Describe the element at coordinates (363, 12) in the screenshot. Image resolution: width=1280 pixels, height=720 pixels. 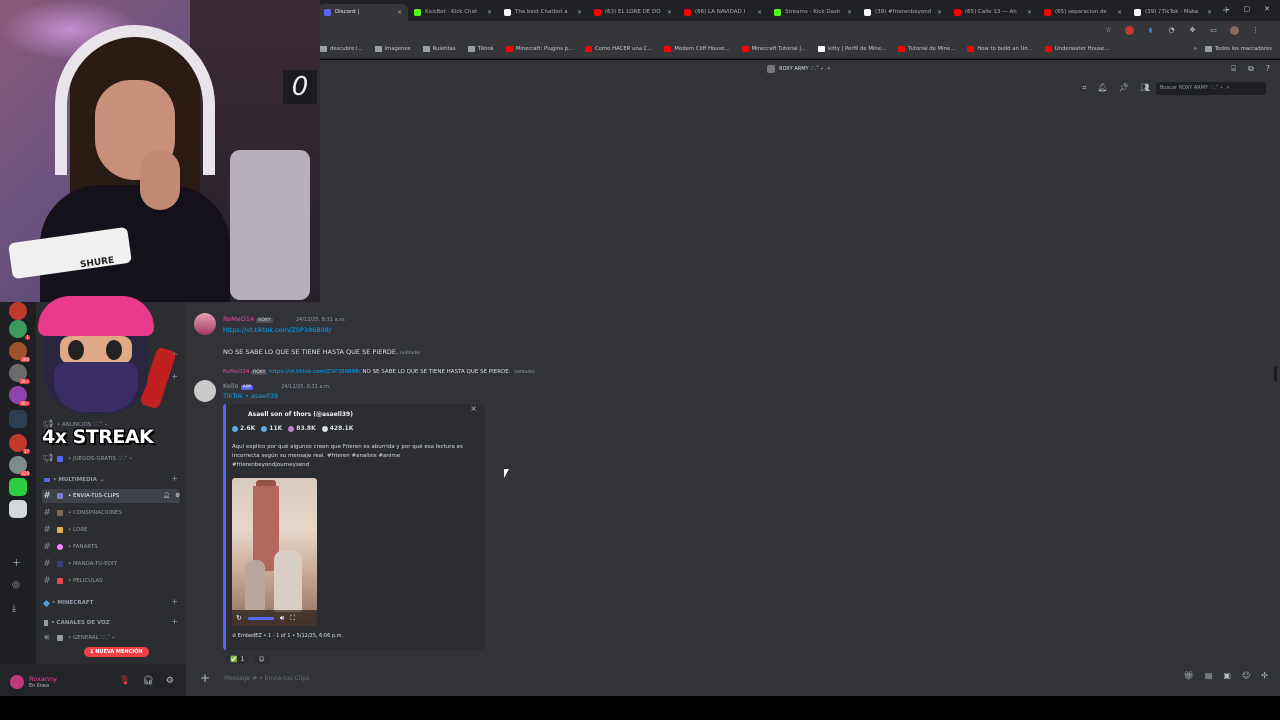
I see `browser-tab: Discord | ✕` at that location.